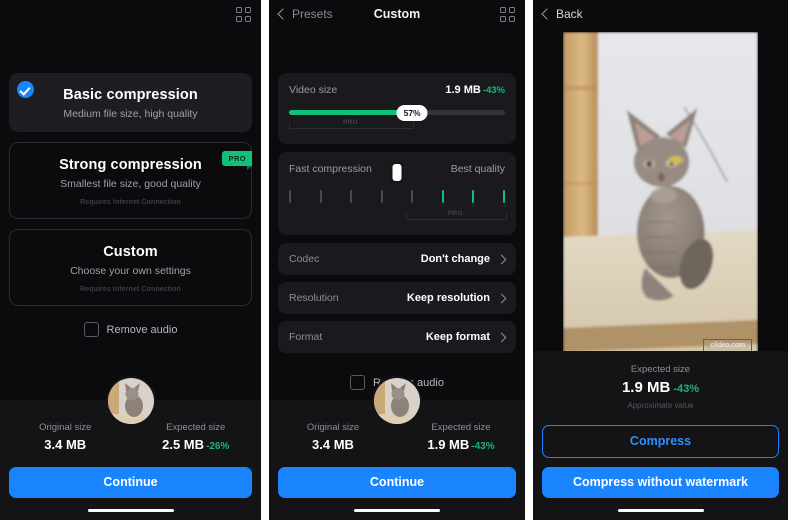 The width and height of the screenshot is (800, 520). I want to click on quality-slider, so click(397, 184).